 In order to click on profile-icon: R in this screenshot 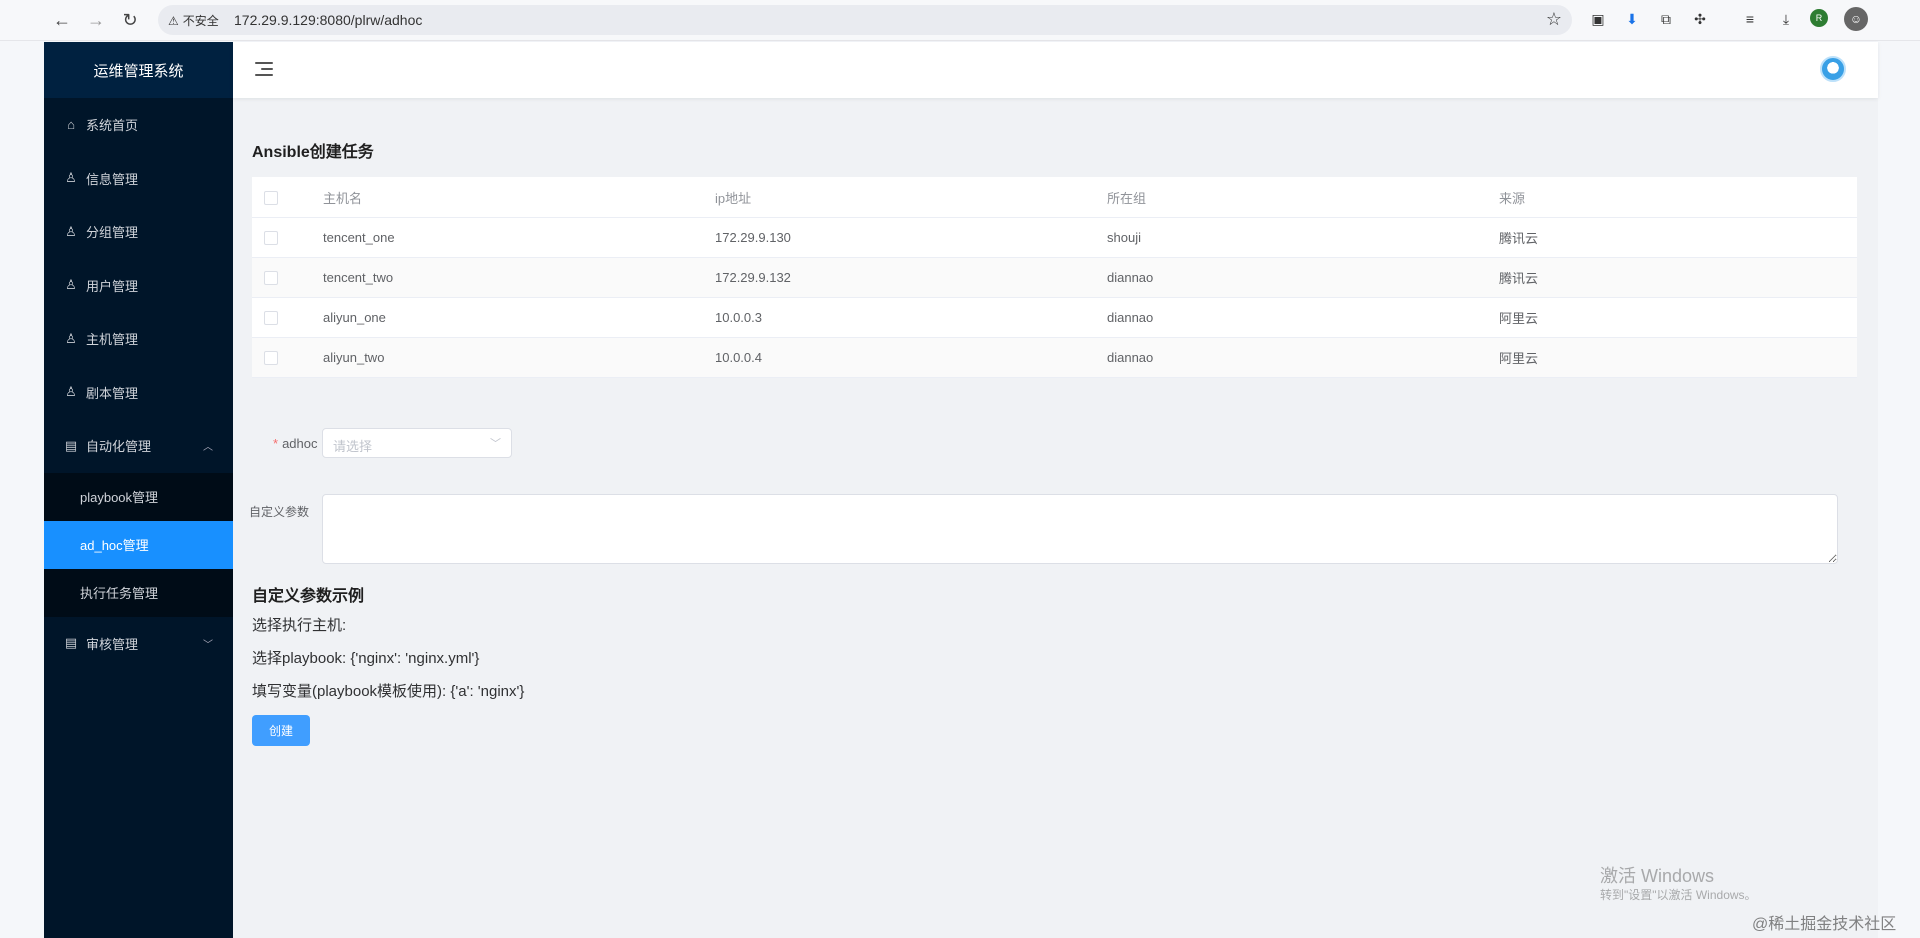, I will do `click(1819, 18)`.